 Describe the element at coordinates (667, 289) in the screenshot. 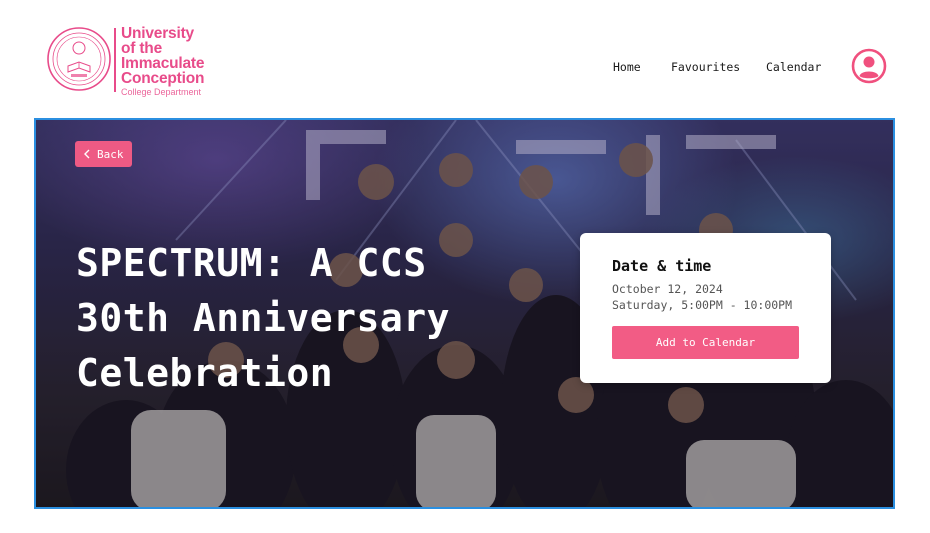

I see `event-date: October 12, 2024` at that location.